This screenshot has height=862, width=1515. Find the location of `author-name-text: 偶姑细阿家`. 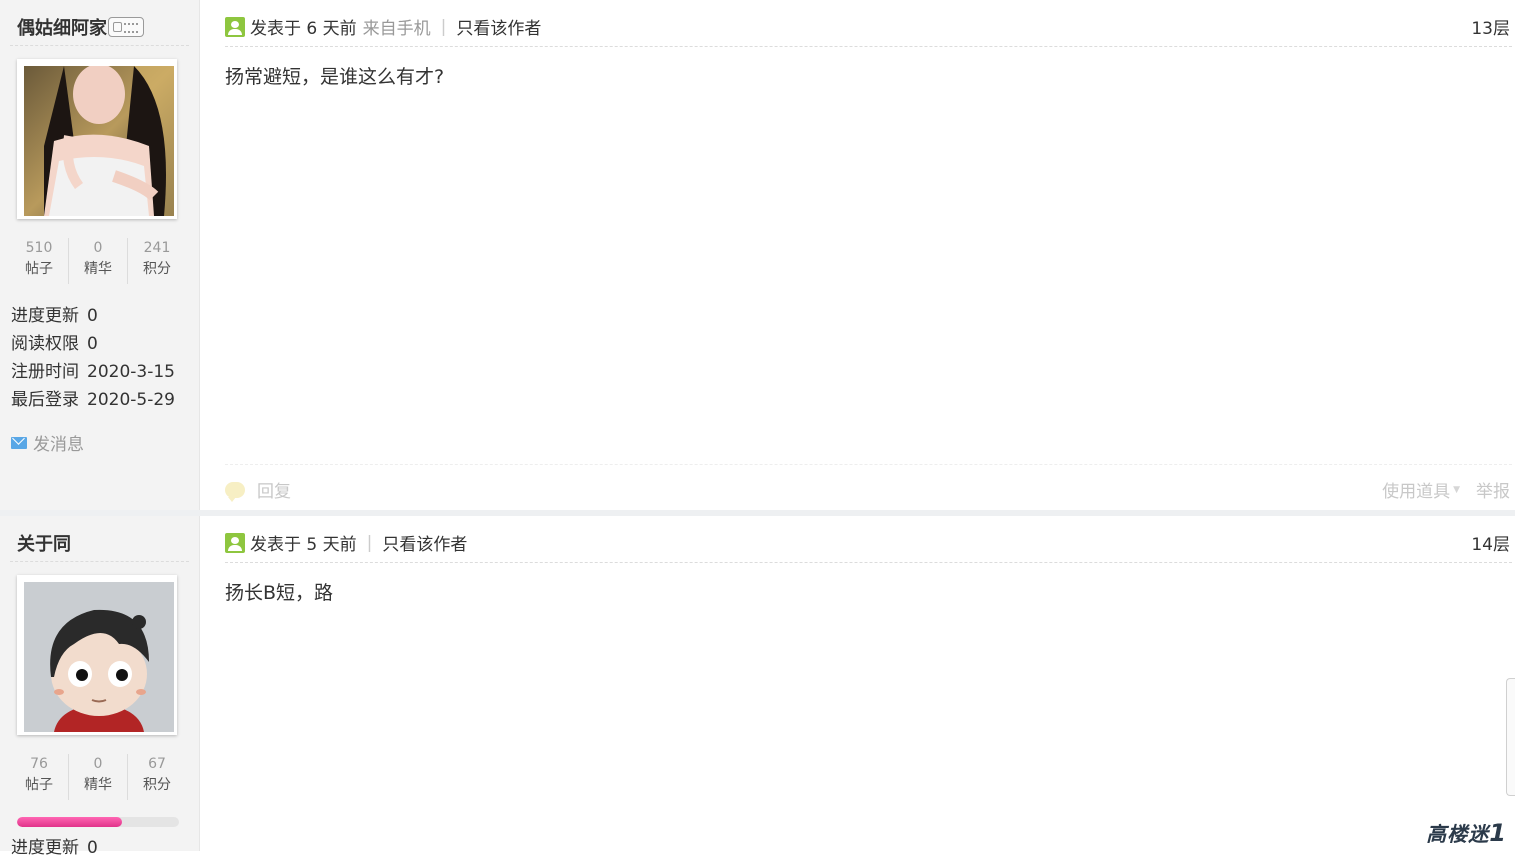

author-name-text: 偶姑细阿家 is located at coordinates (62, 28).